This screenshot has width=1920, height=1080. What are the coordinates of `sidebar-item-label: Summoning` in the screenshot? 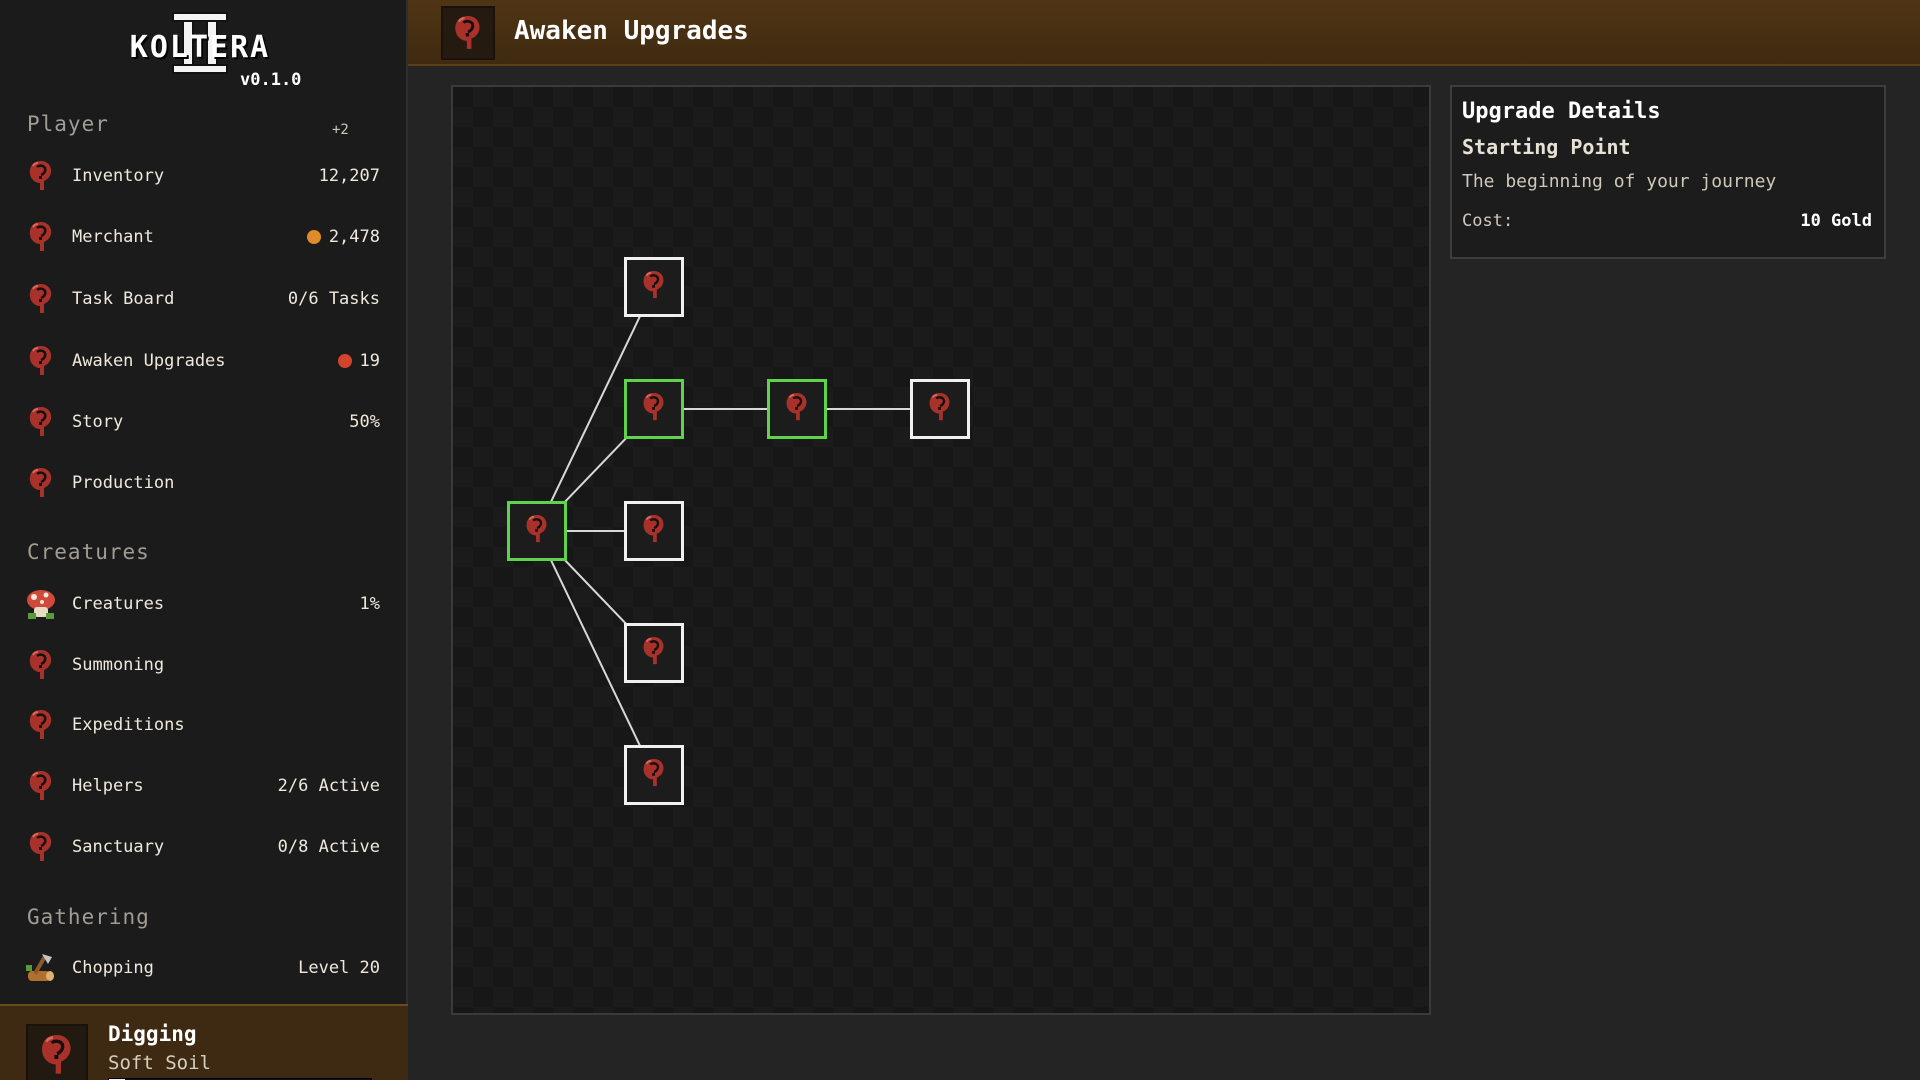 It's located at (118, 665).